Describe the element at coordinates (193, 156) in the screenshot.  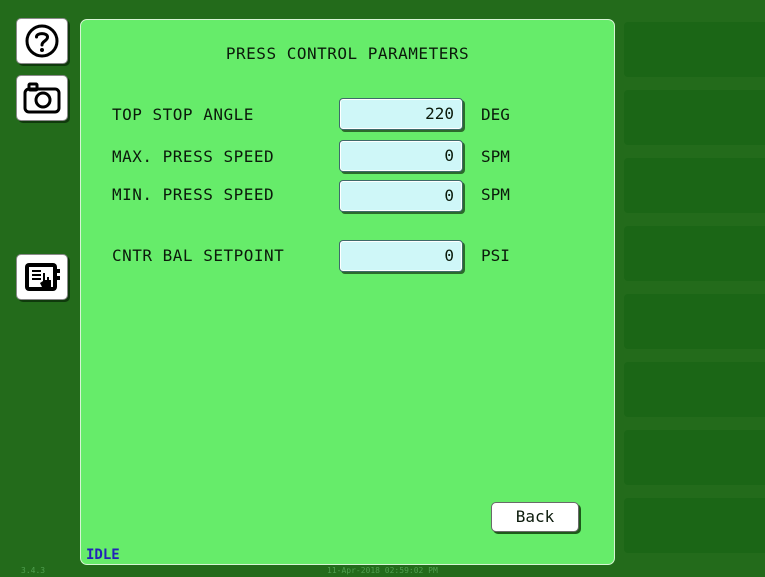
I see `max-press-speed-label: MAX. PRESS SPEED` at that location.